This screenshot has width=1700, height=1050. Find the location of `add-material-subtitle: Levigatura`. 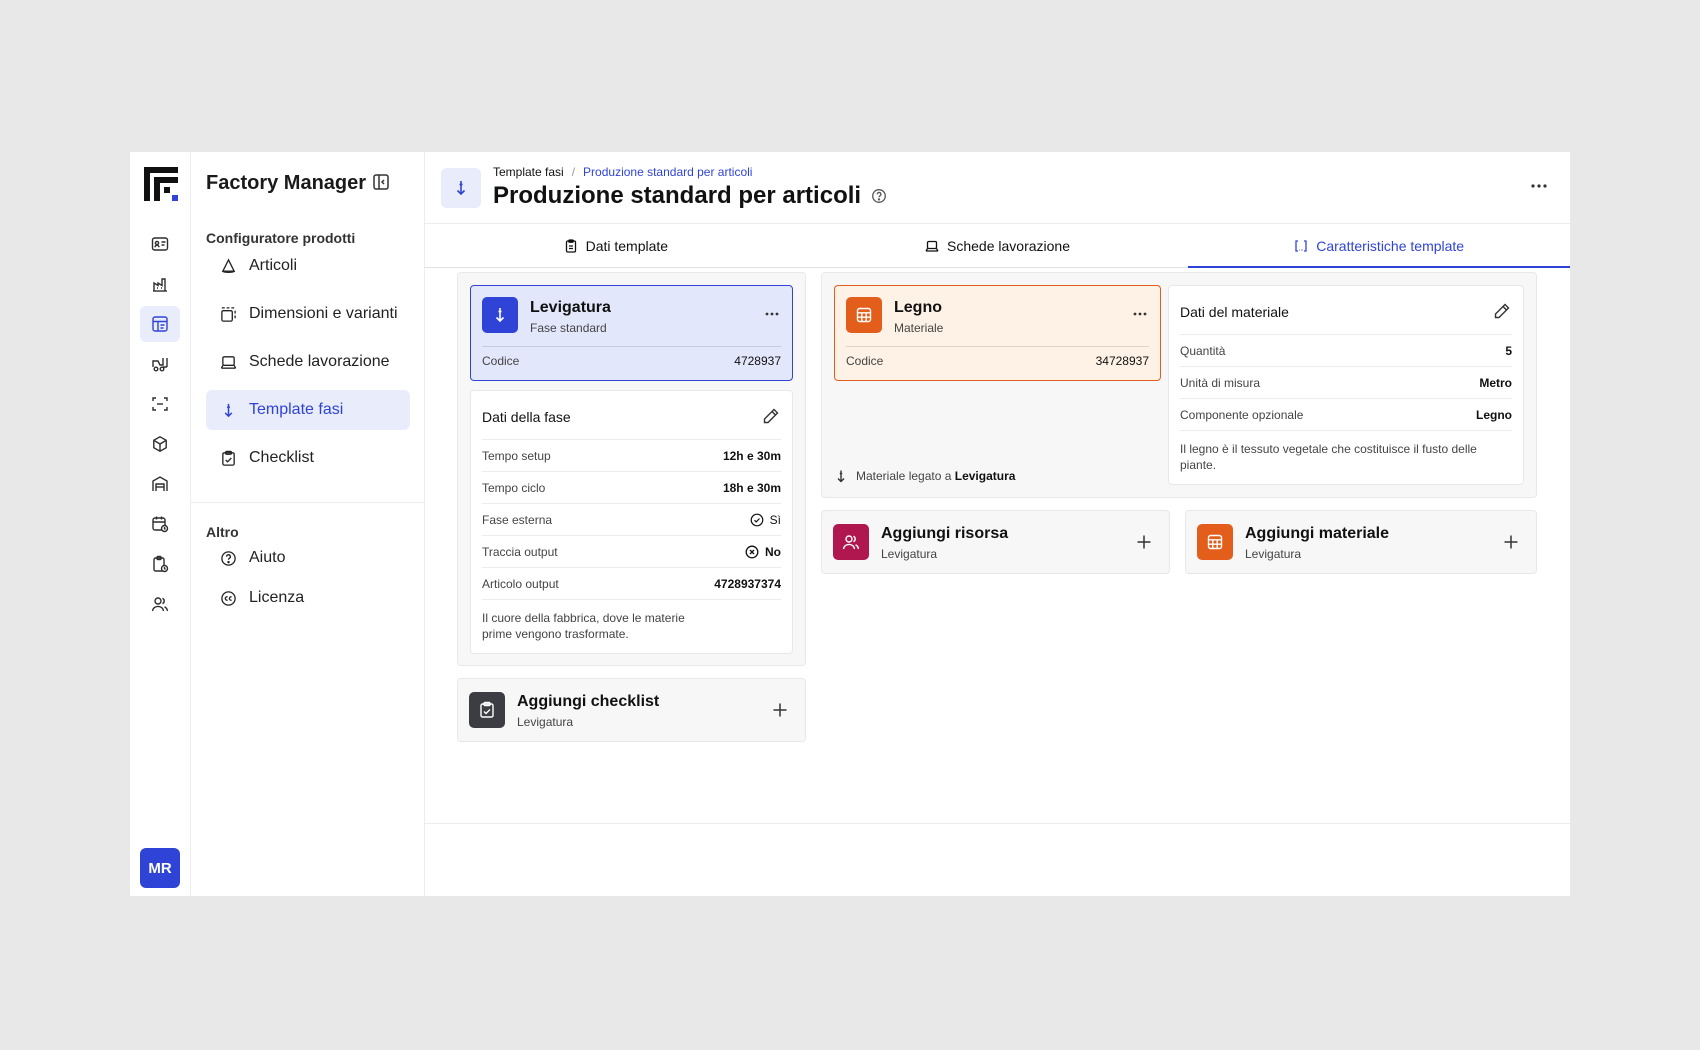

add-material-subtitle: Levigatura is located at coordinates (1273, 554).